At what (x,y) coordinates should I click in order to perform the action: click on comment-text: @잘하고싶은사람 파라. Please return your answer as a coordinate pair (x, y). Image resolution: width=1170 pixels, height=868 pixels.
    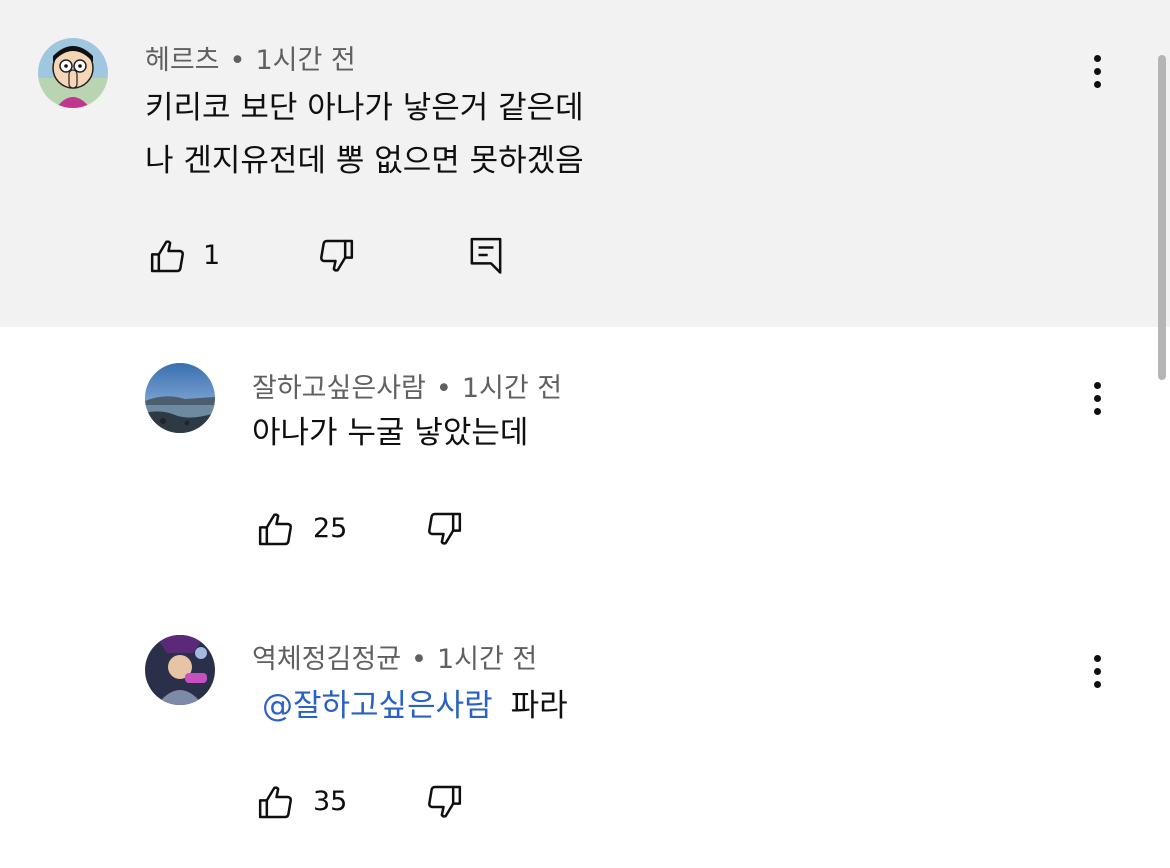
    Looking at the image, I should click on (415, 706).